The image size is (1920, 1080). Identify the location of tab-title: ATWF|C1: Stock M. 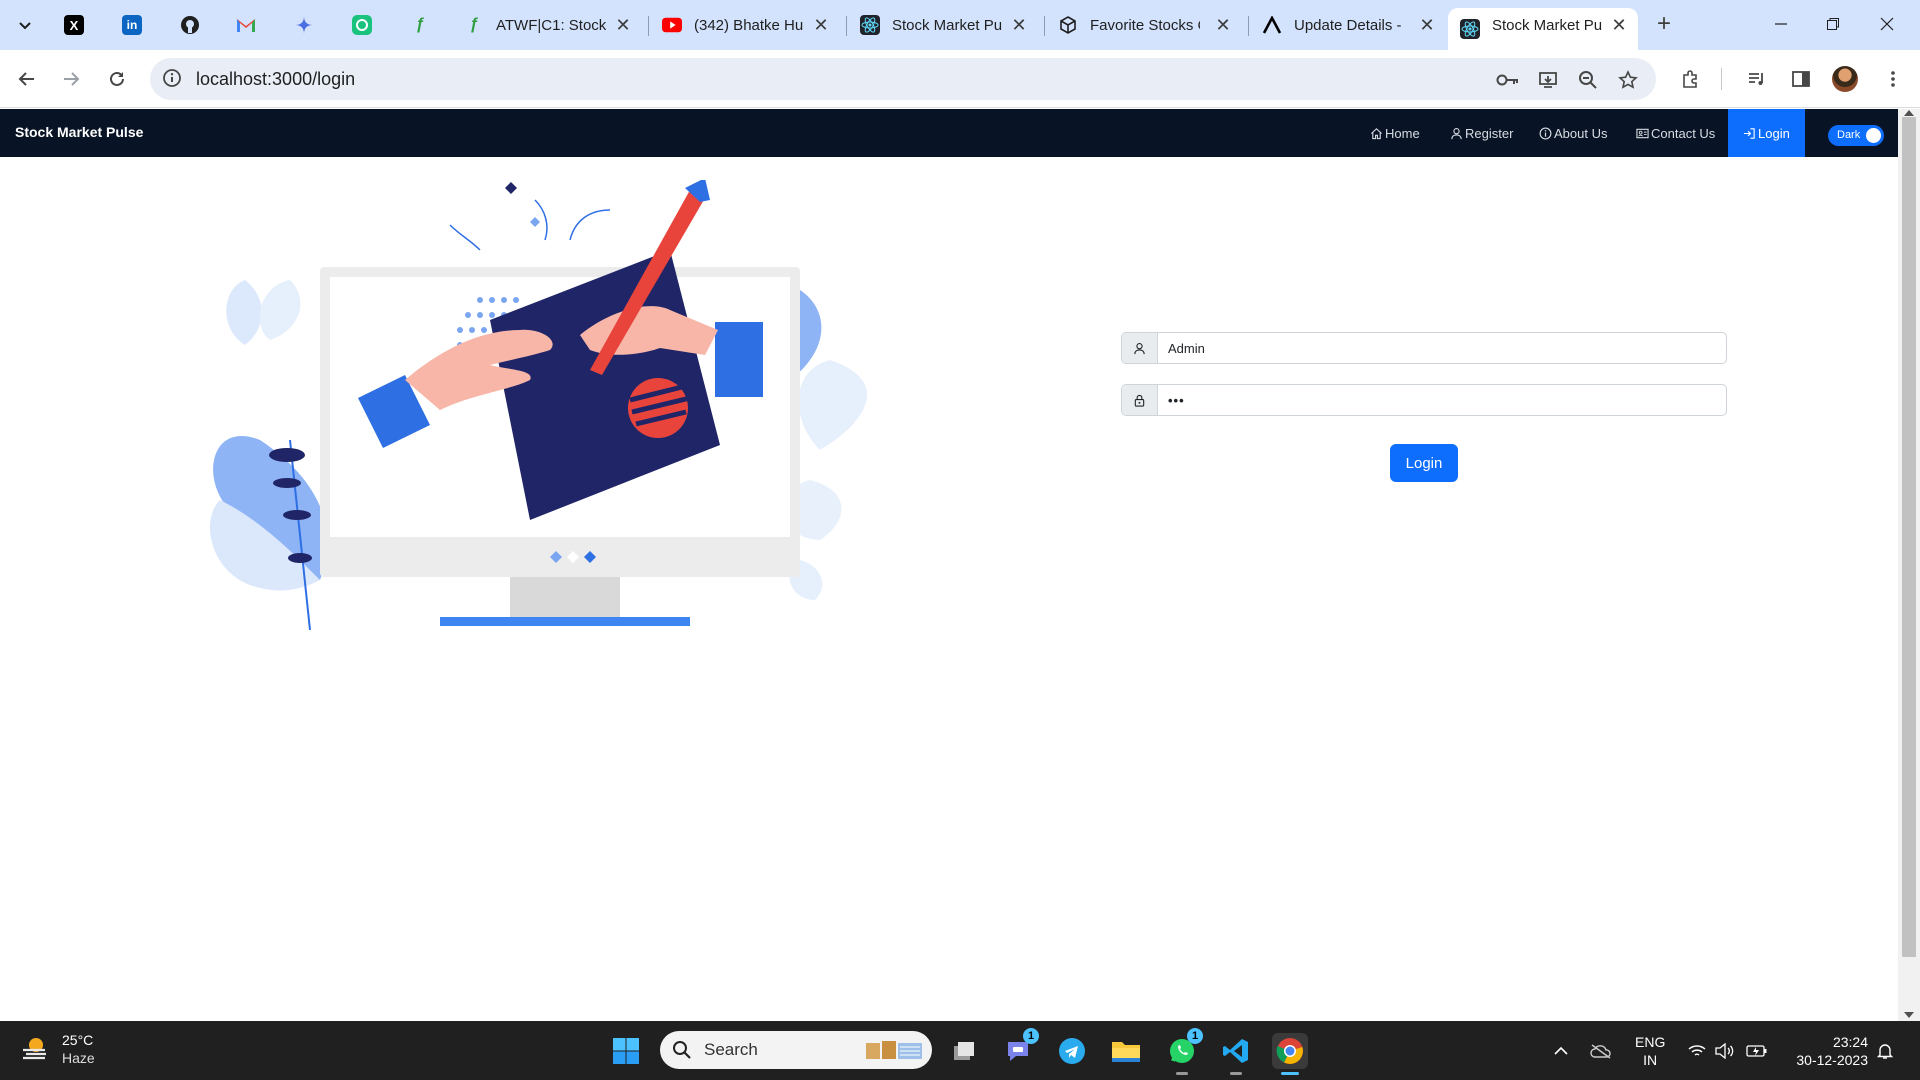
(551, 25).